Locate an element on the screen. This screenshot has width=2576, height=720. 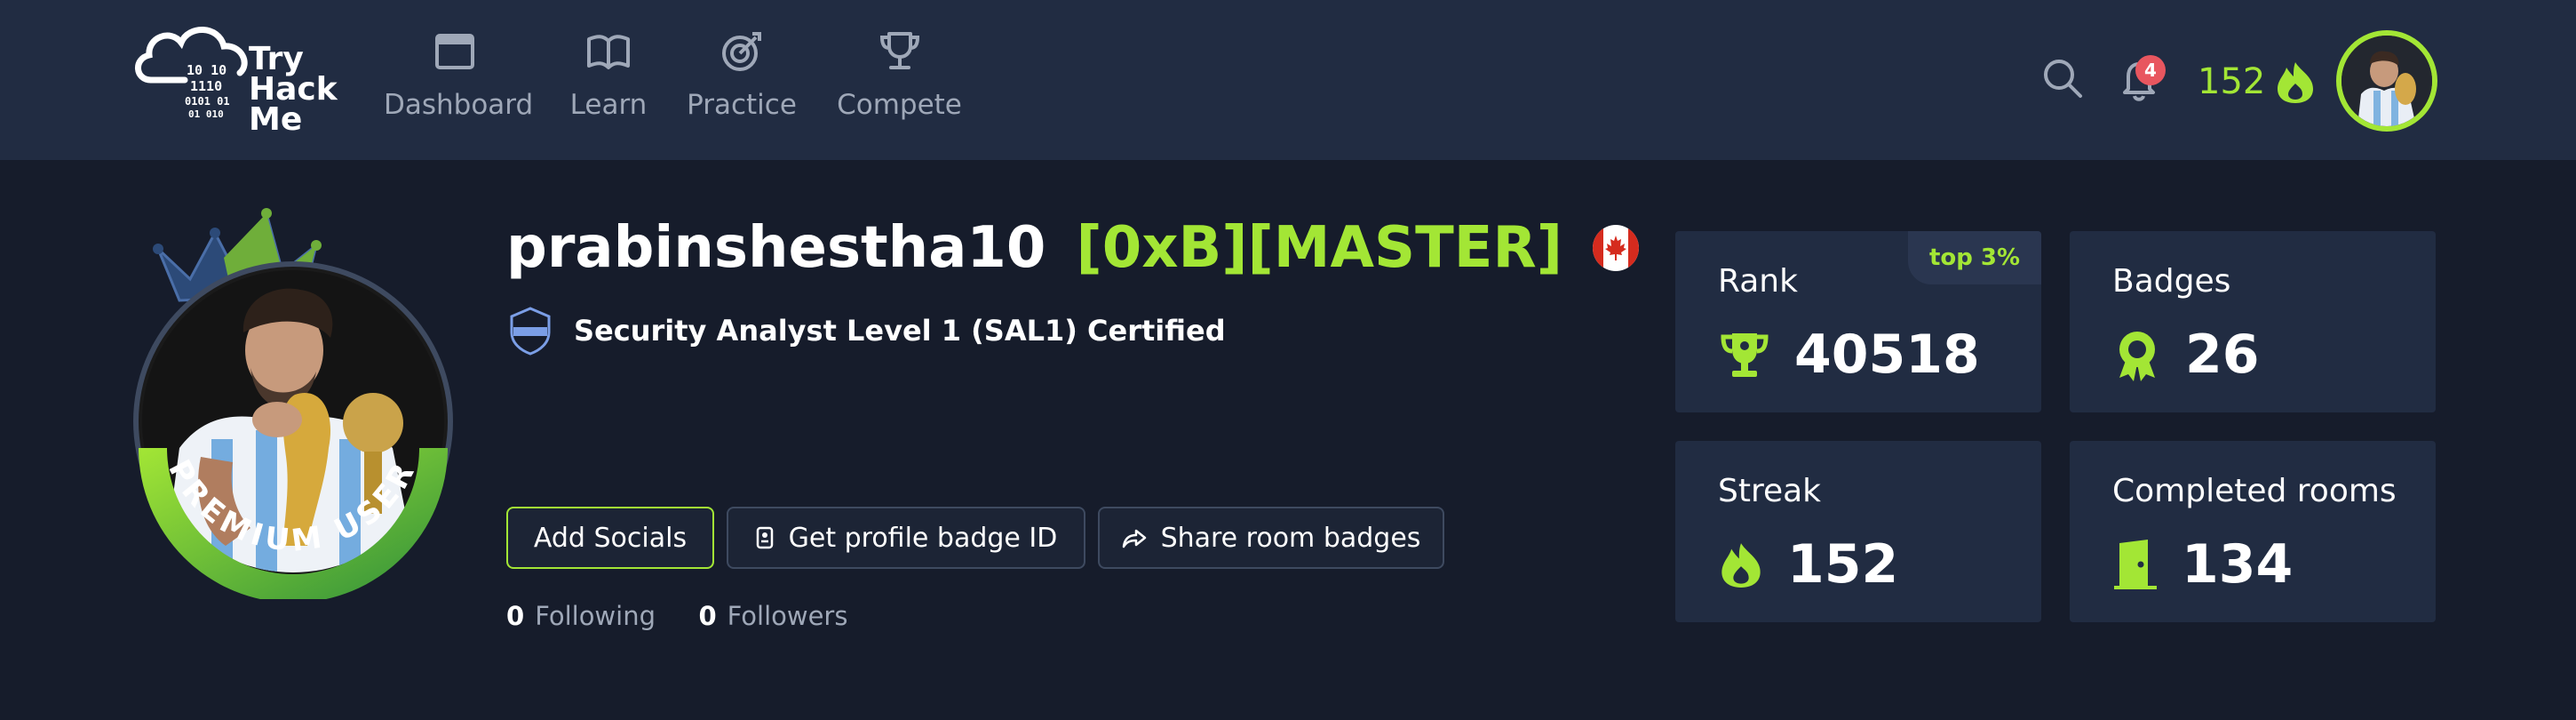
logo-line: Try is located at coordinates (276, 59).